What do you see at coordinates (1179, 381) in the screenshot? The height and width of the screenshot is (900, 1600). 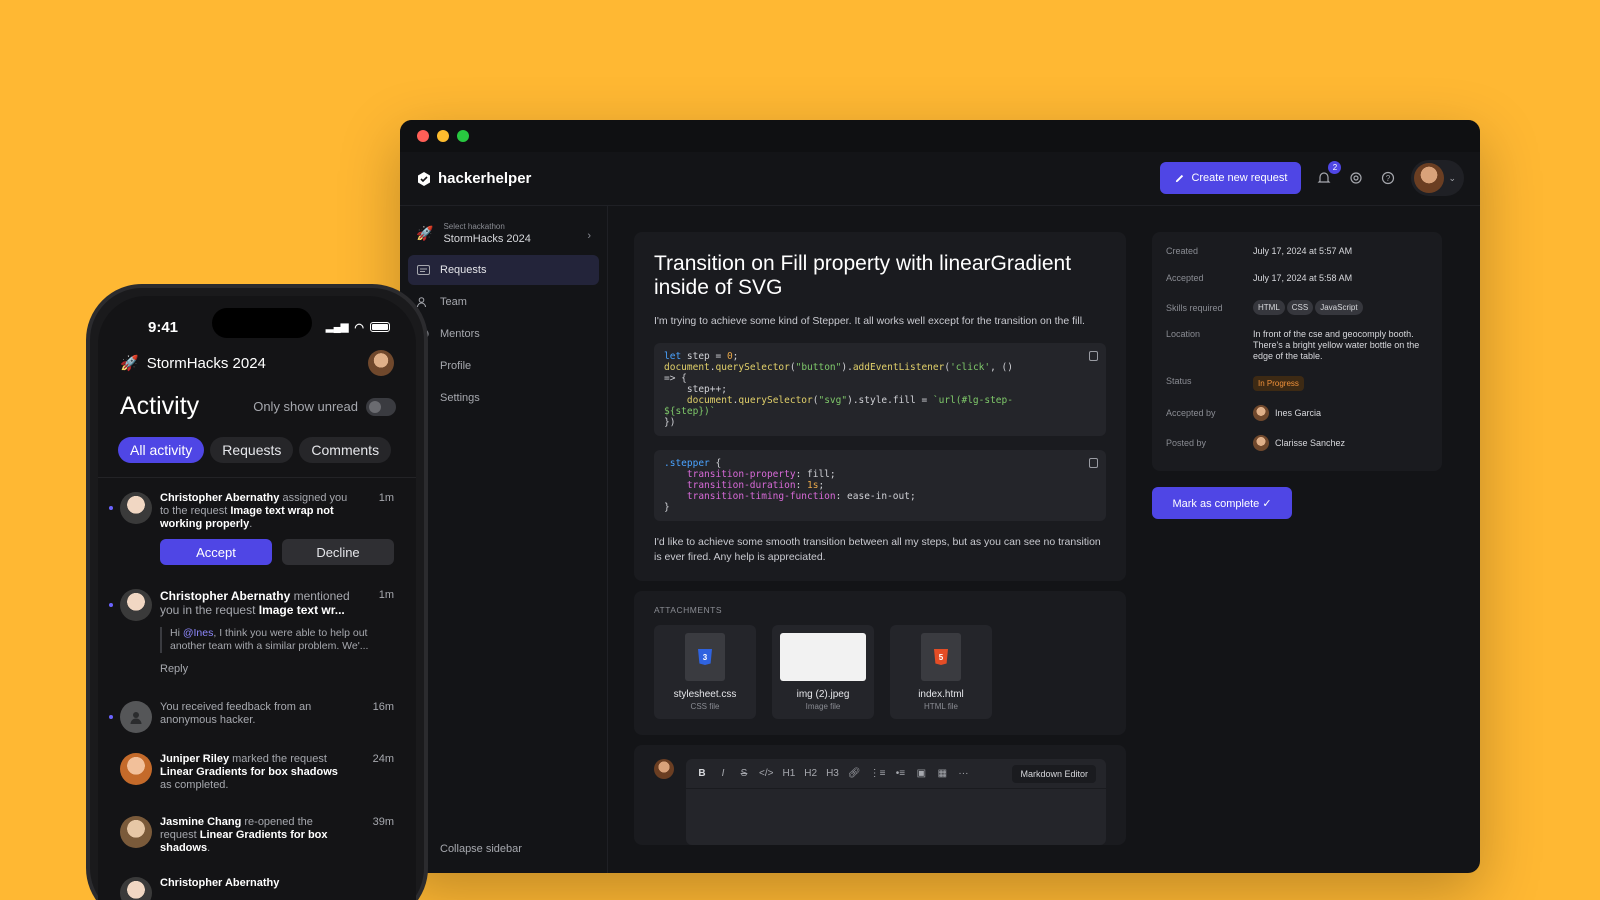 I see `status-label: Status` at bounding box center [1179, 381].